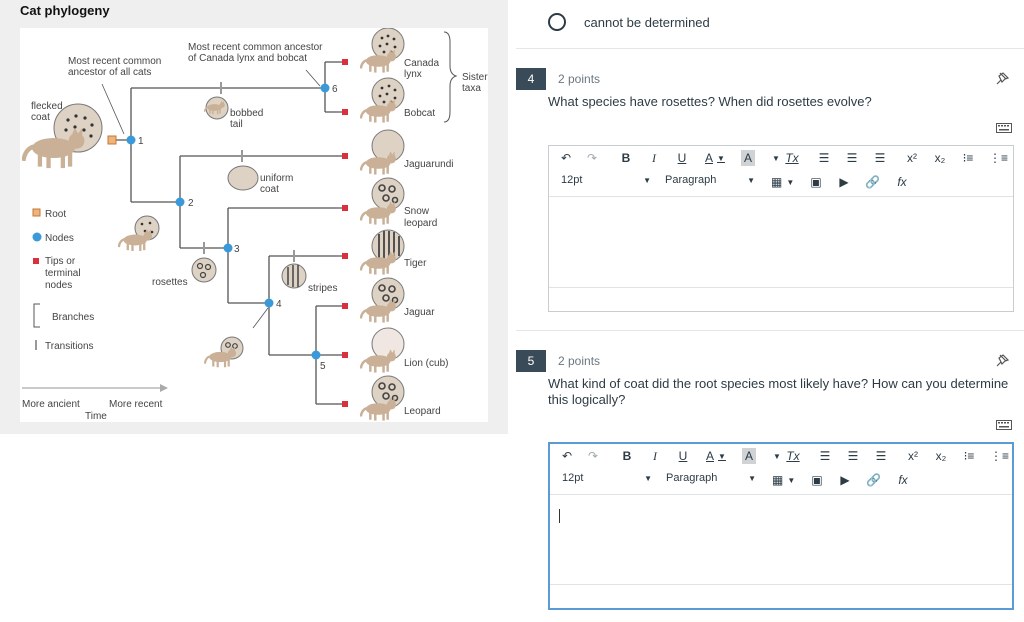 The height and width of the screenshot is (622, 1024). Describe the element at coordinates (69, 346) in the screenshot. I see `legend-transitions-label: Transitions` at that location.